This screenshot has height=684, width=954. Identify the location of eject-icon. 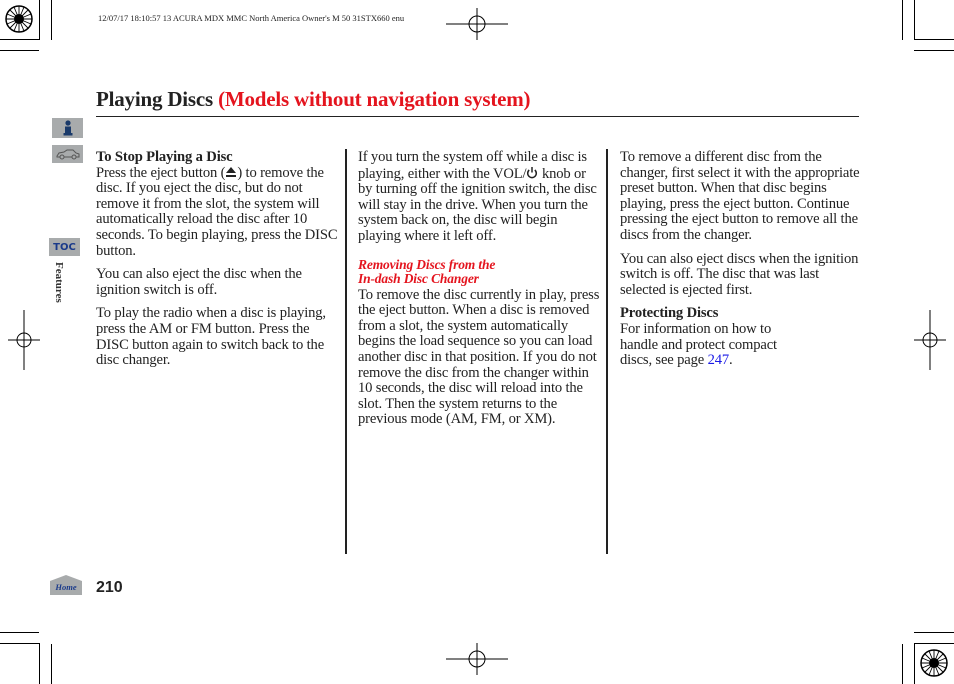
(231, 171).